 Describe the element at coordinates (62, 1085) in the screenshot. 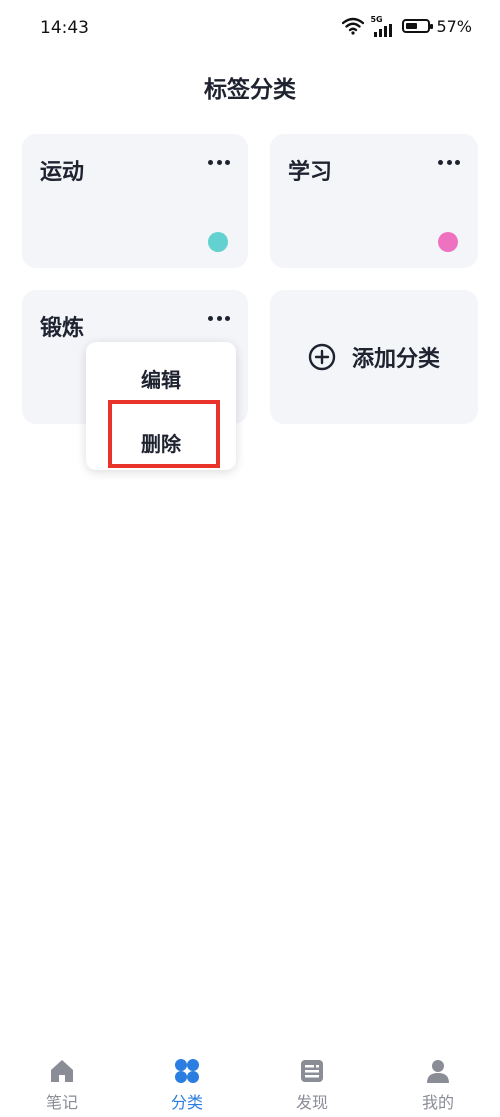

I see `tab-notes: 笔记` at that location.